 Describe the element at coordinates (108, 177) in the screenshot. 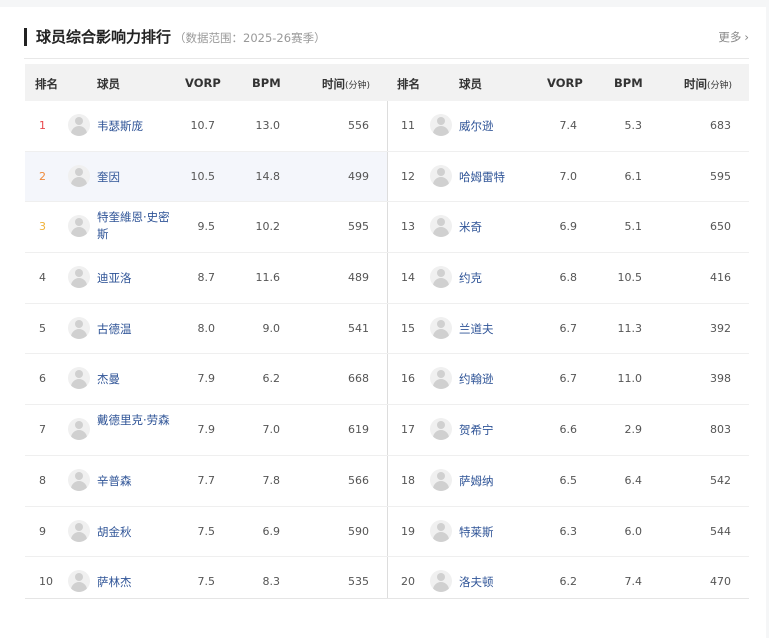

I see `player-name-link: 奎因` at that location.